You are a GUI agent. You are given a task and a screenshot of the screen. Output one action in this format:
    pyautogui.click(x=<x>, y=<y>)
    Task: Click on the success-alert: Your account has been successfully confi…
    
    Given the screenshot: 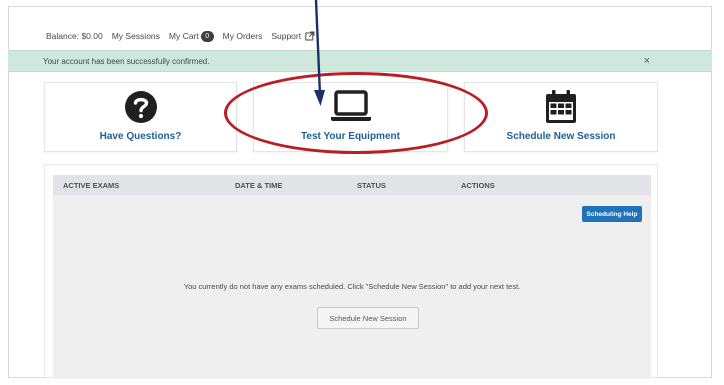 What is the action you would take?
    pyautogui.click(x=360, y=61)
    